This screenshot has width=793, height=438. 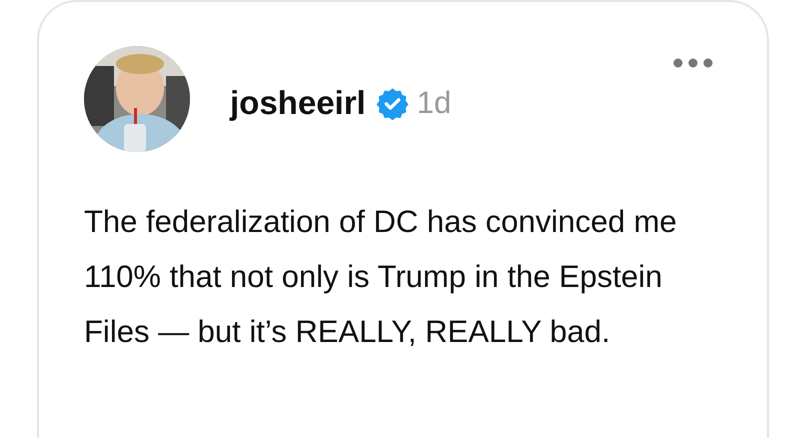 I want to click on post-time: 1d, so click(x=434, y=103).